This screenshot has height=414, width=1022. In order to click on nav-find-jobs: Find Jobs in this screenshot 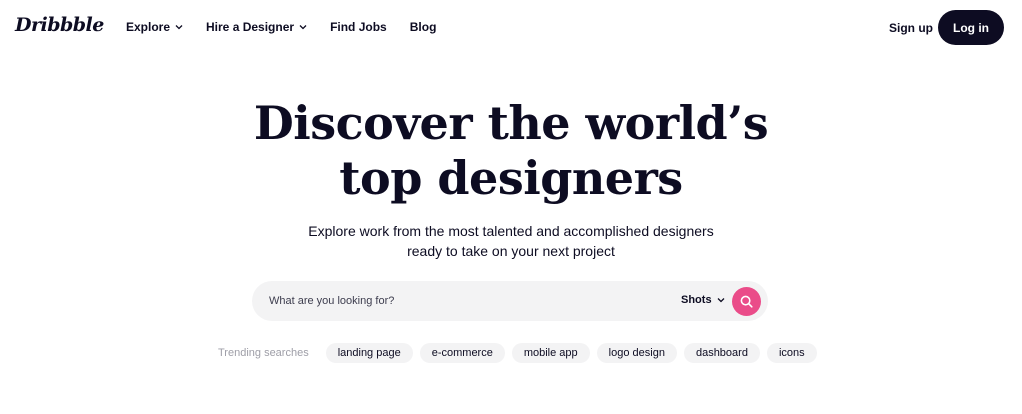, I will do `click(358, 27)`.